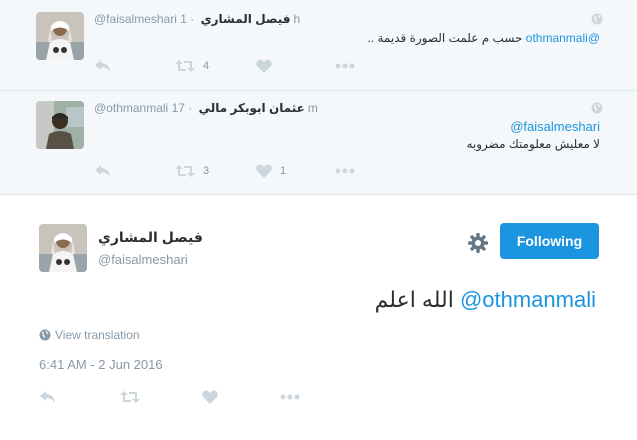  Describe the element at coordinates (206, 66) in the screenshot. I see `retweet-count: 4` at that location.